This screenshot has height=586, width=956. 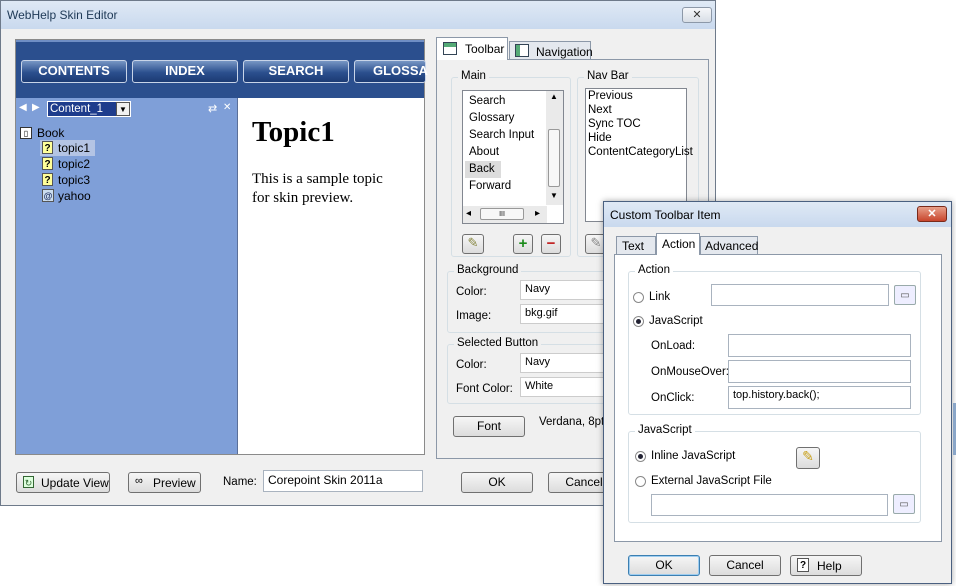 What do you see at coordinates (227, 107) in the screenshot?
I see `toc-close-icon: ✕` at bounding box center [227, 107].